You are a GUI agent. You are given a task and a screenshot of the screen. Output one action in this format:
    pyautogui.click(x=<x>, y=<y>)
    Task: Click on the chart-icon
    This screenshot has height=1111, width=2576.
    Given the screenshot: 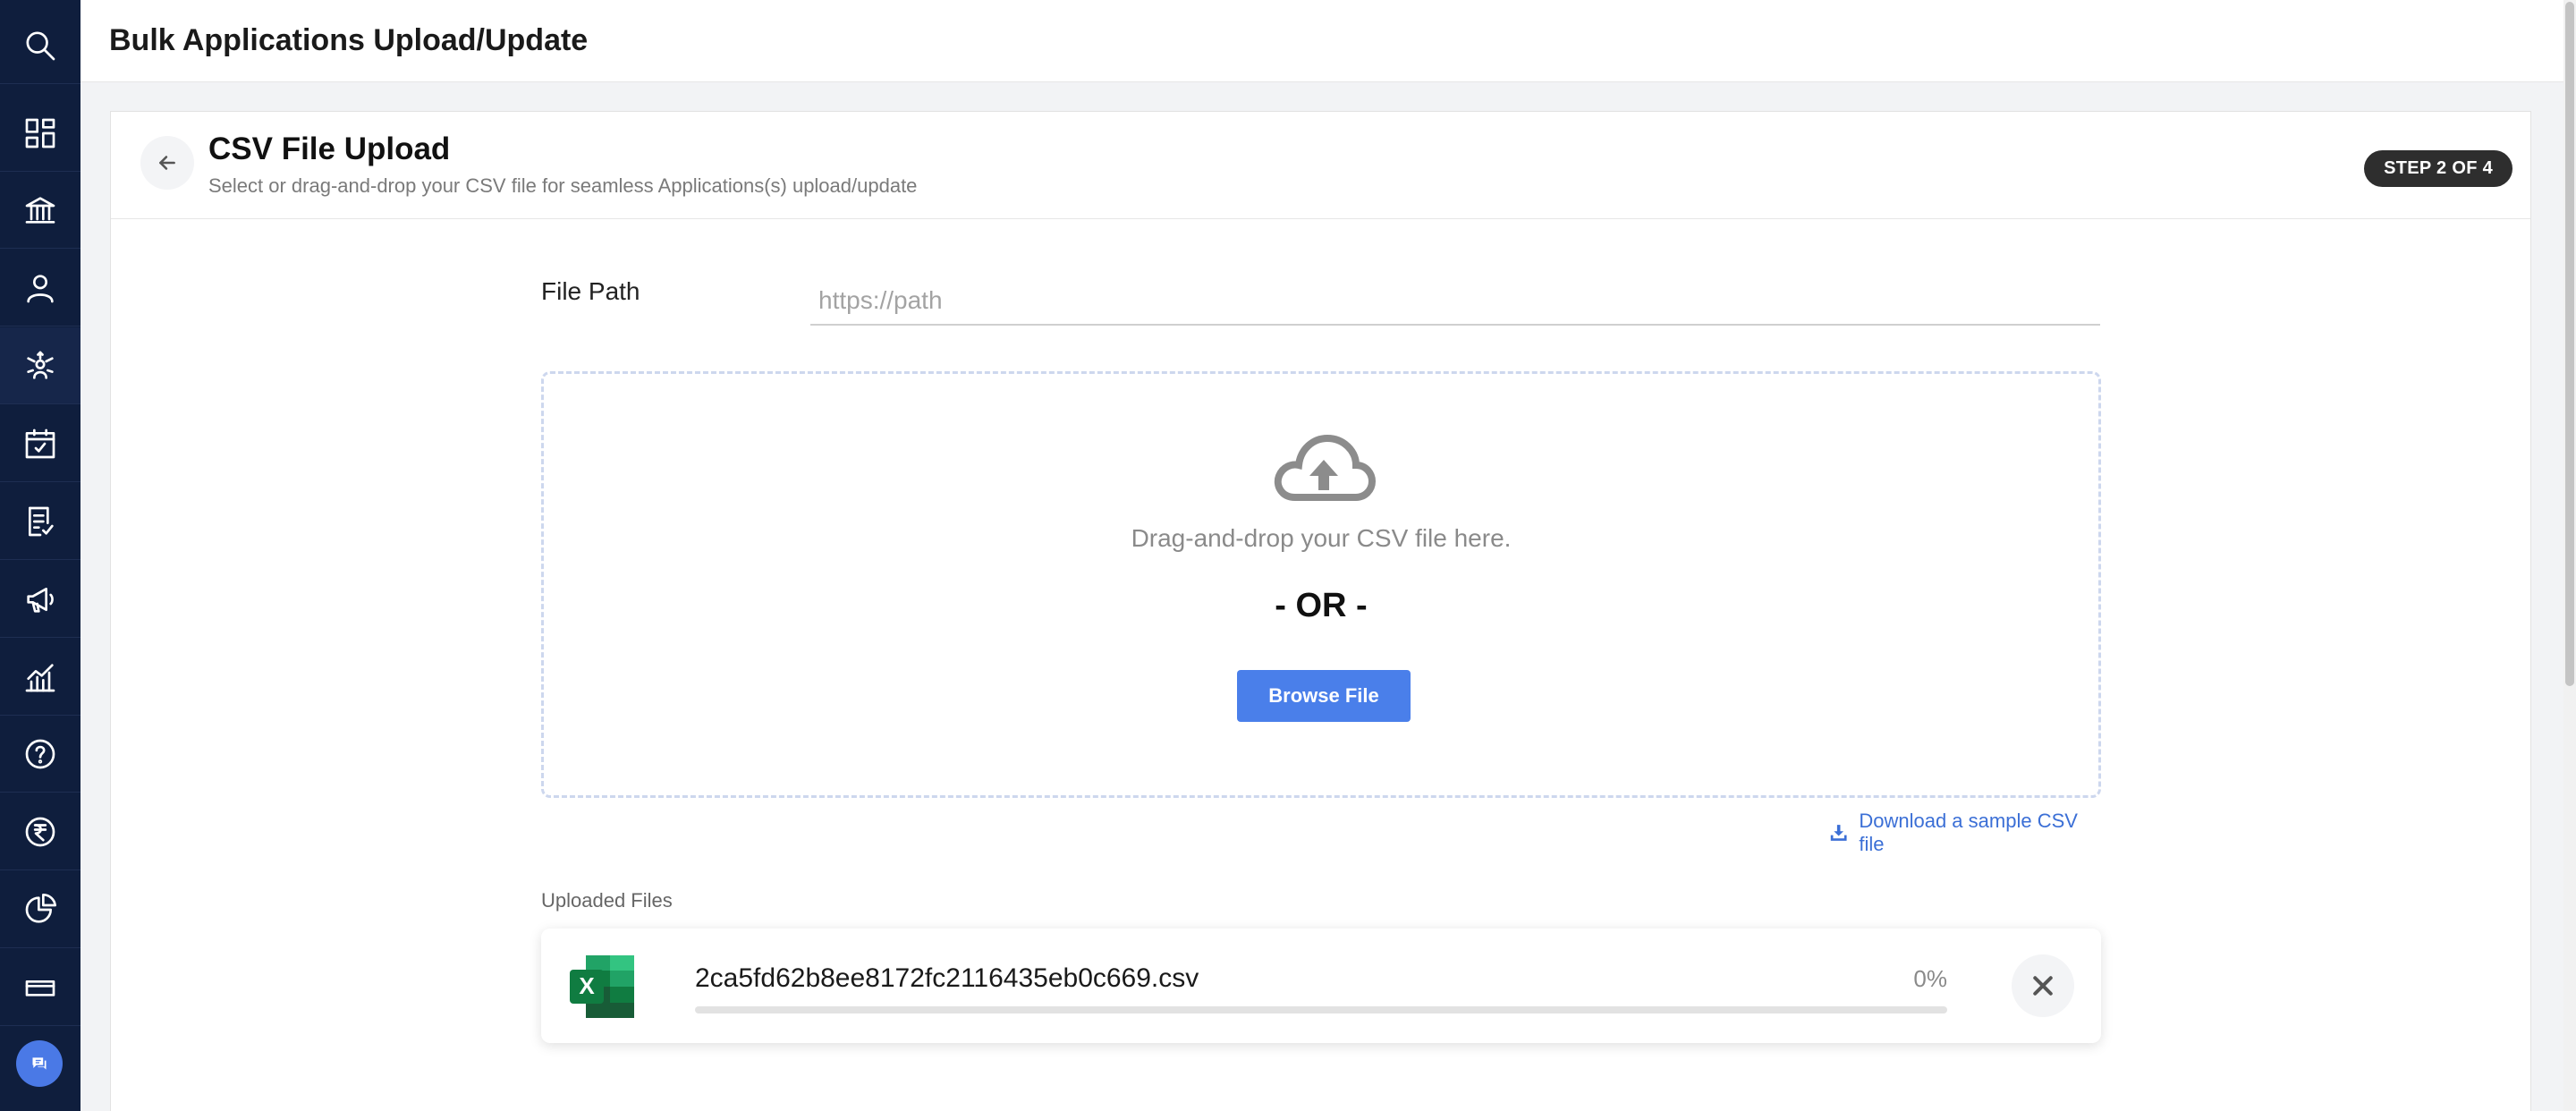 What is the action you would take?
    pyautogui.click(x=40, y=677)
    